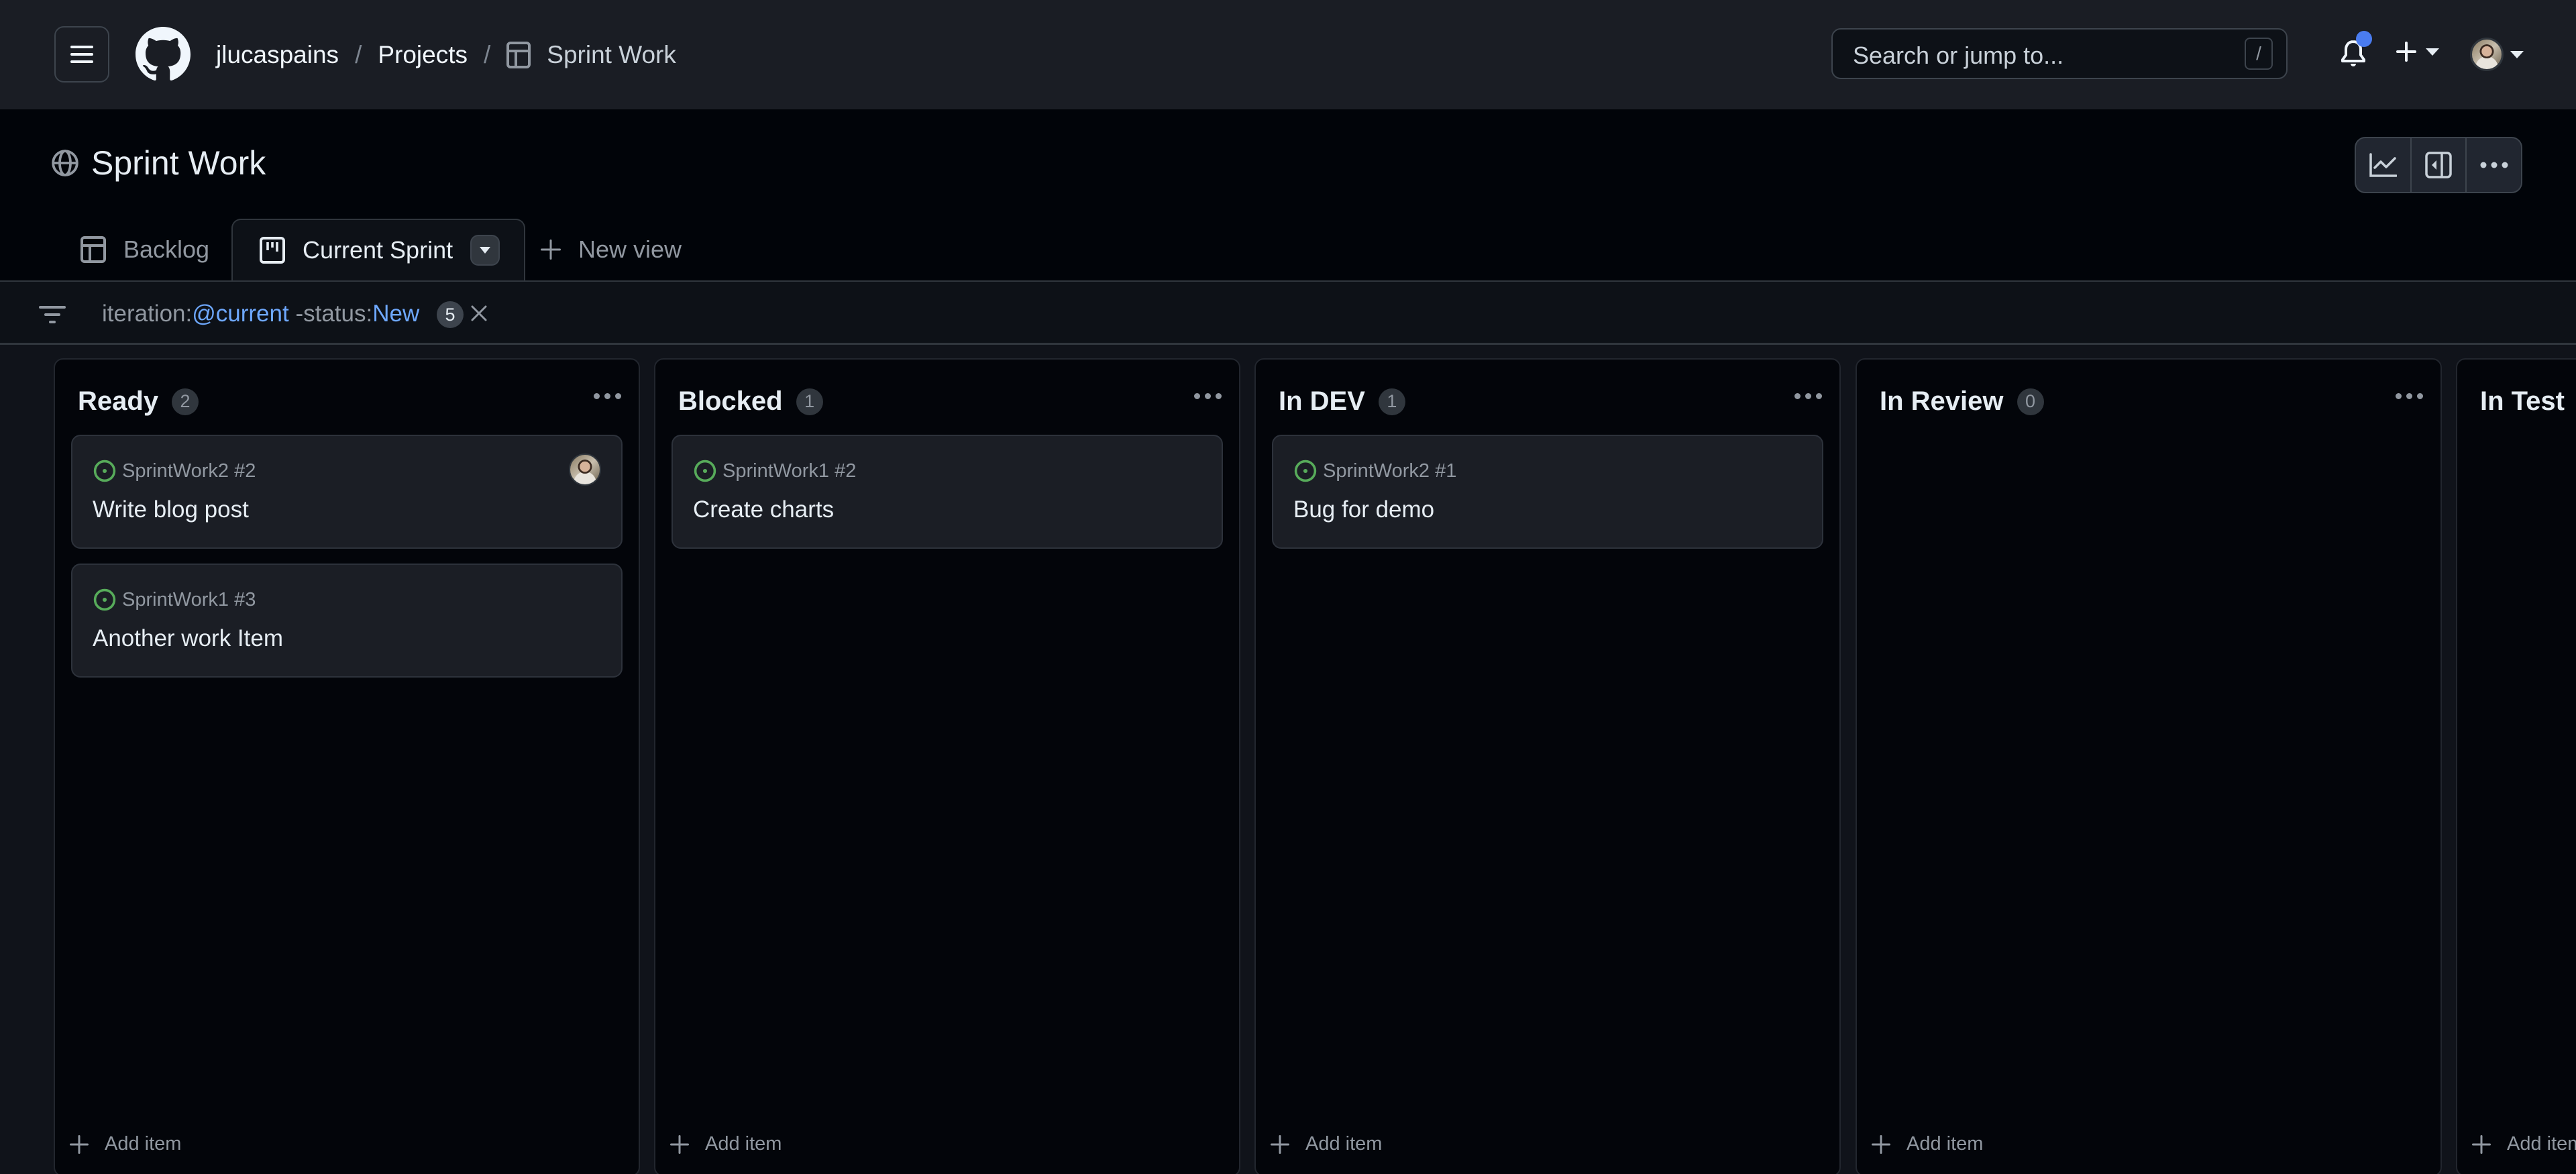  What do you see at coordinates (1547, 492) in the screenshot?
I see `issue-card: SprintWork2 #1 Bug for demo` at bounding box center [1547, 492].